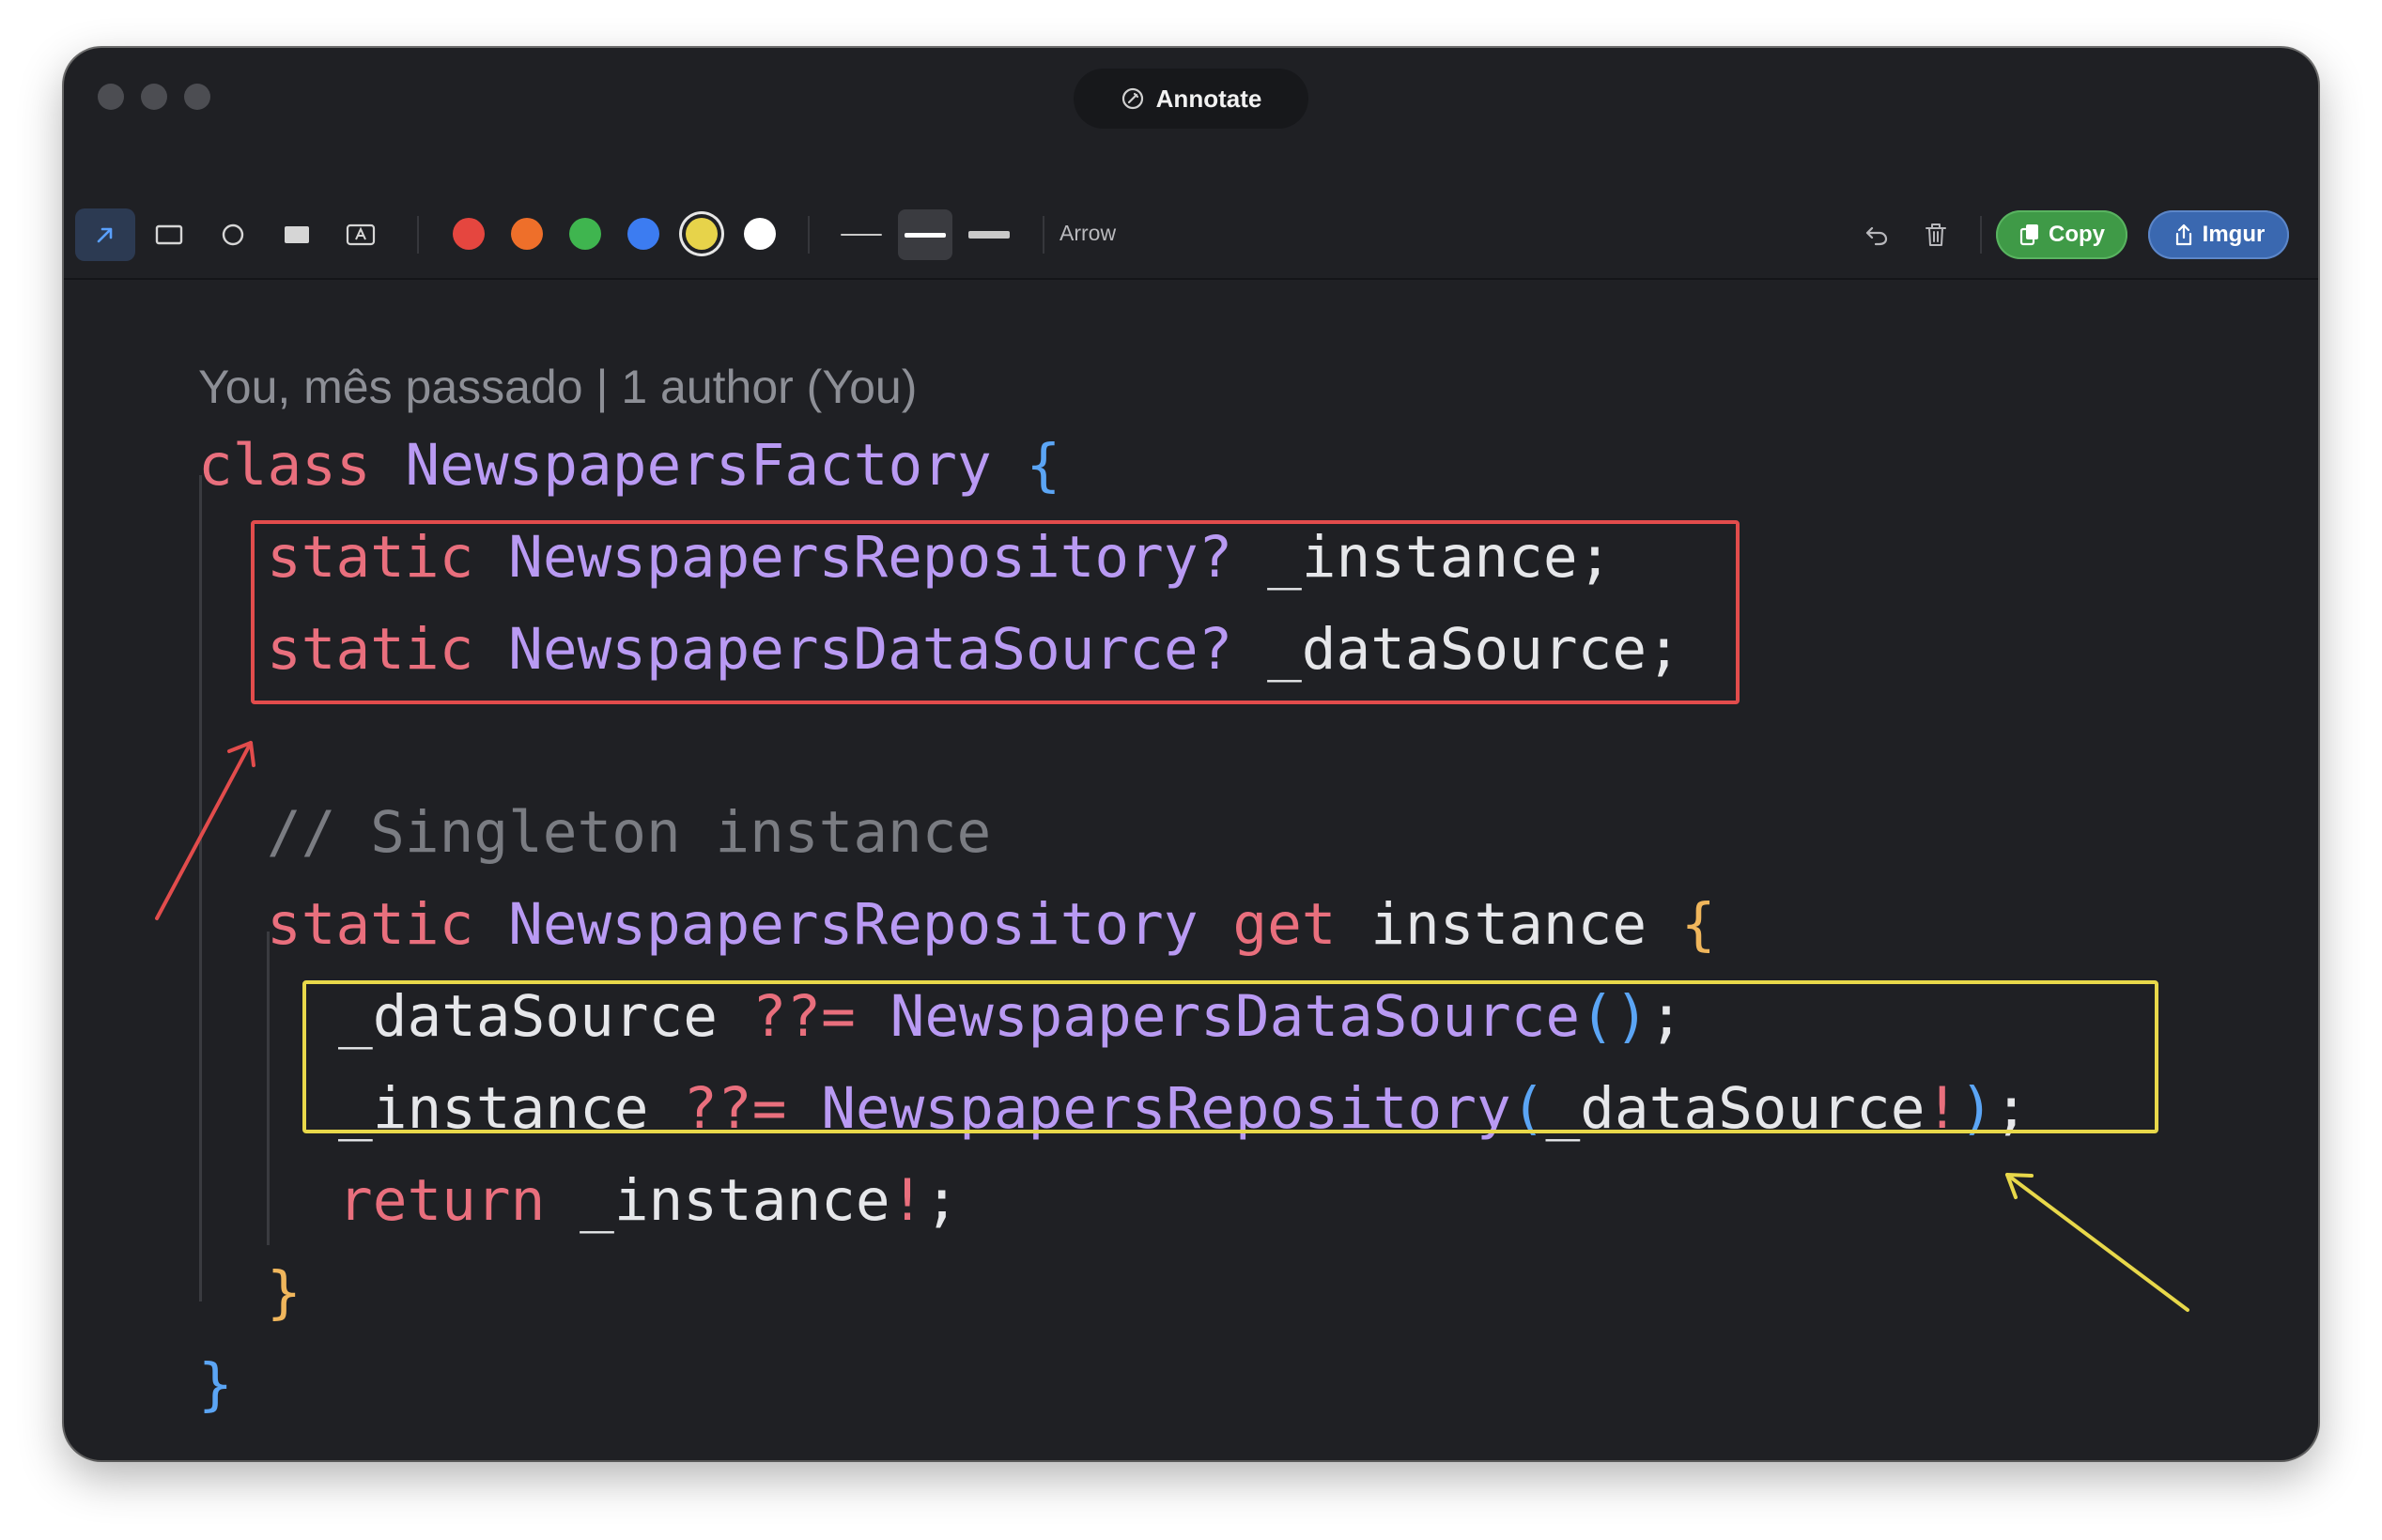  I want to click on text-icon, so click(361, 234).